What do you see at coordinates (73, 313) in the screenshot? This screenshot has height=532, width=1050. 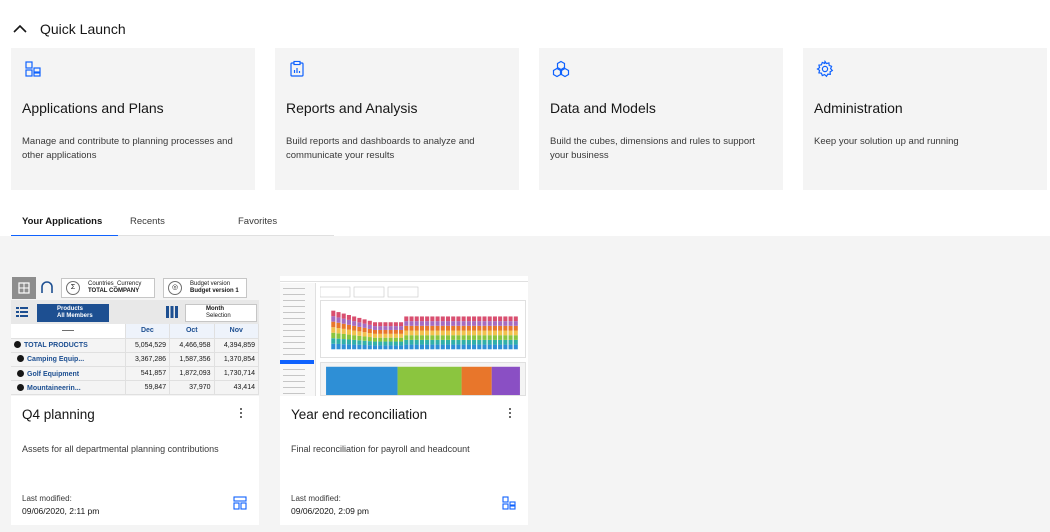 I see `products-chip: Products All Members` at bounding box center [73, 313].